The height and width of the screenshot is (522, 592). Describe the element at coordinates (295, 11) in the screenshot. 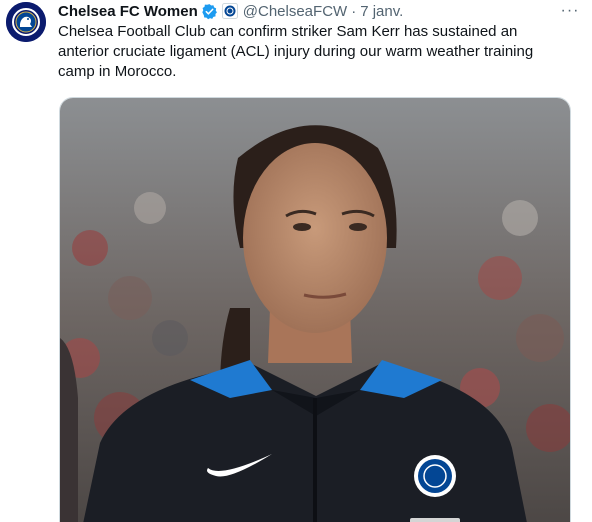

I see `author-handle: @ChelseaFCW` at that location.